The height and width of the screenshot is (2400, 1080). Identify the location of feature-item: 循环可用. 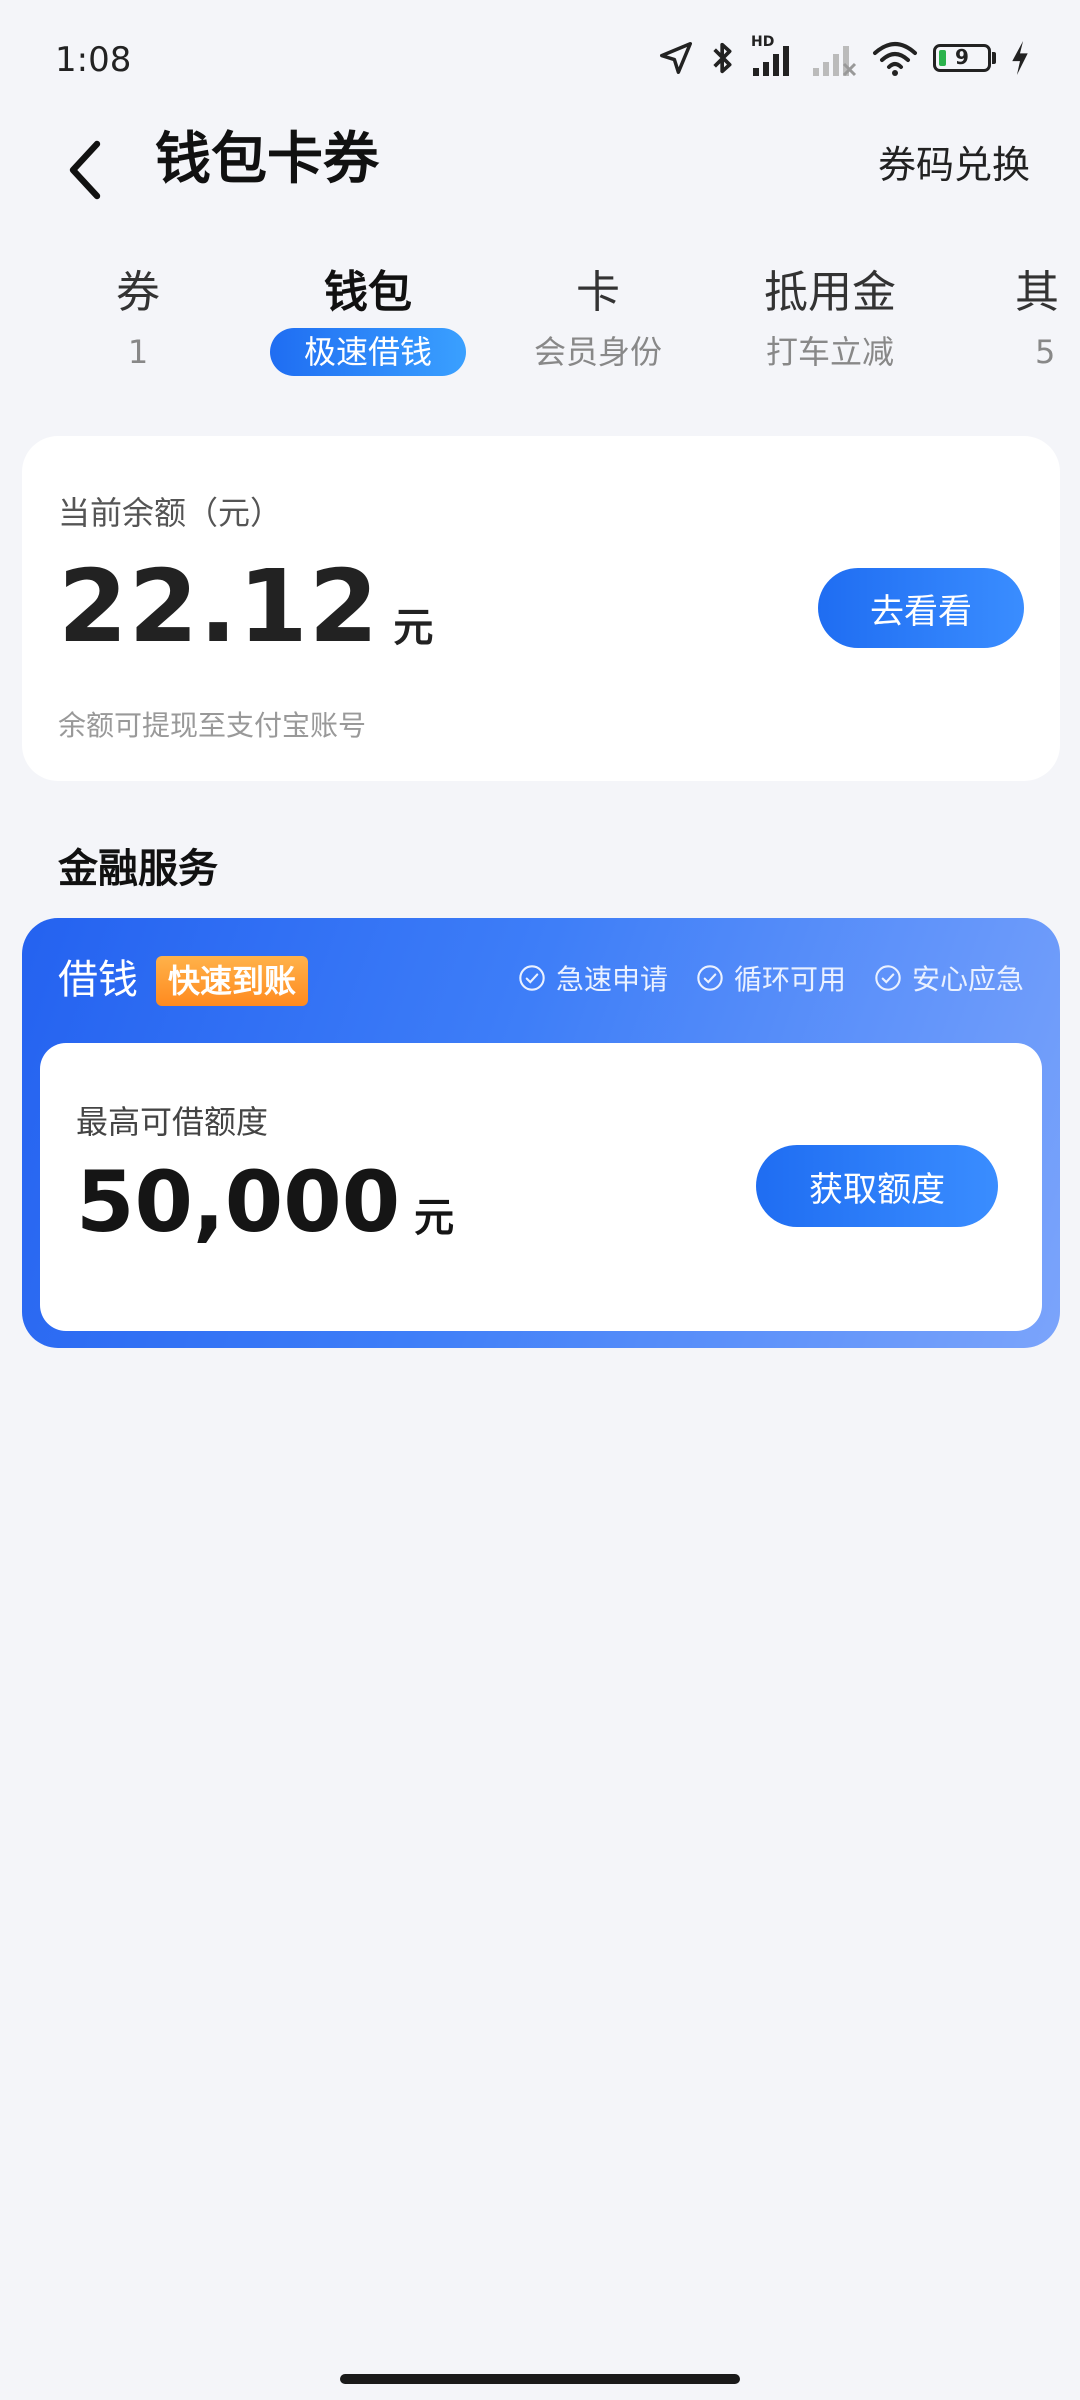
(771, 978).